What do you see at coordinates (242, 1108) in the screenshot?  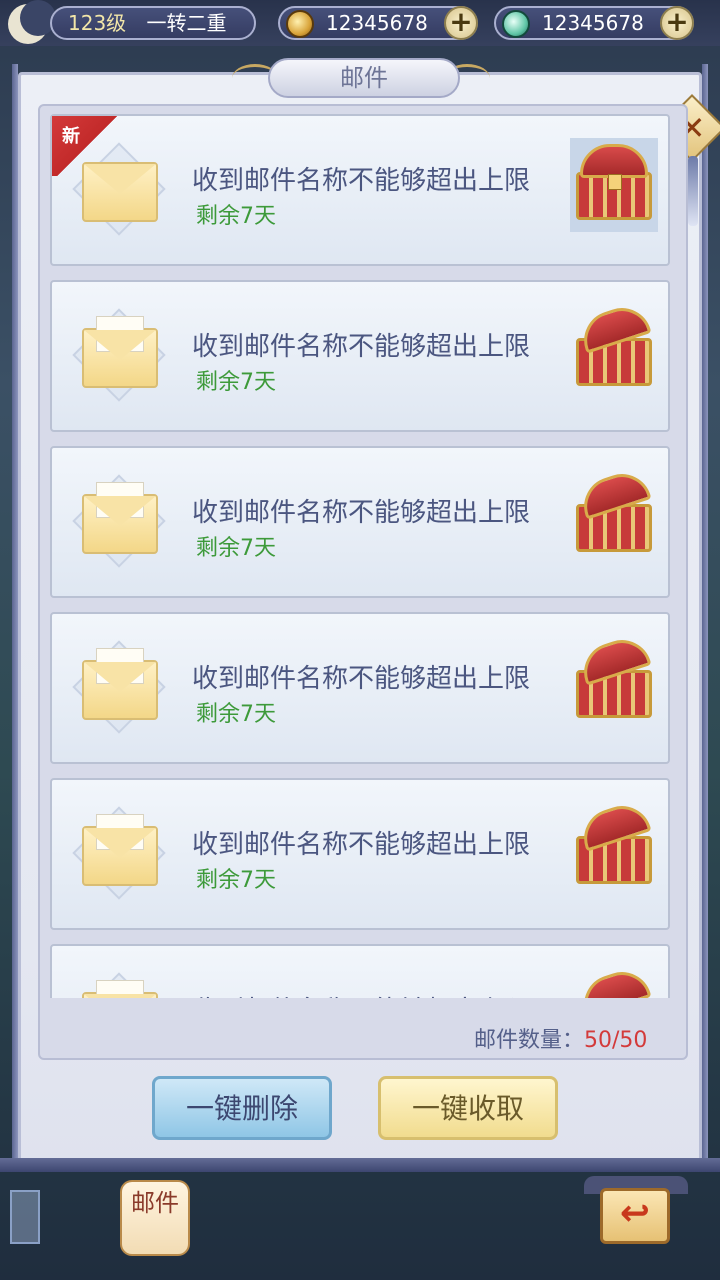 I see `delete-all-button: 一键删除` at bounding box center [242, 1108].